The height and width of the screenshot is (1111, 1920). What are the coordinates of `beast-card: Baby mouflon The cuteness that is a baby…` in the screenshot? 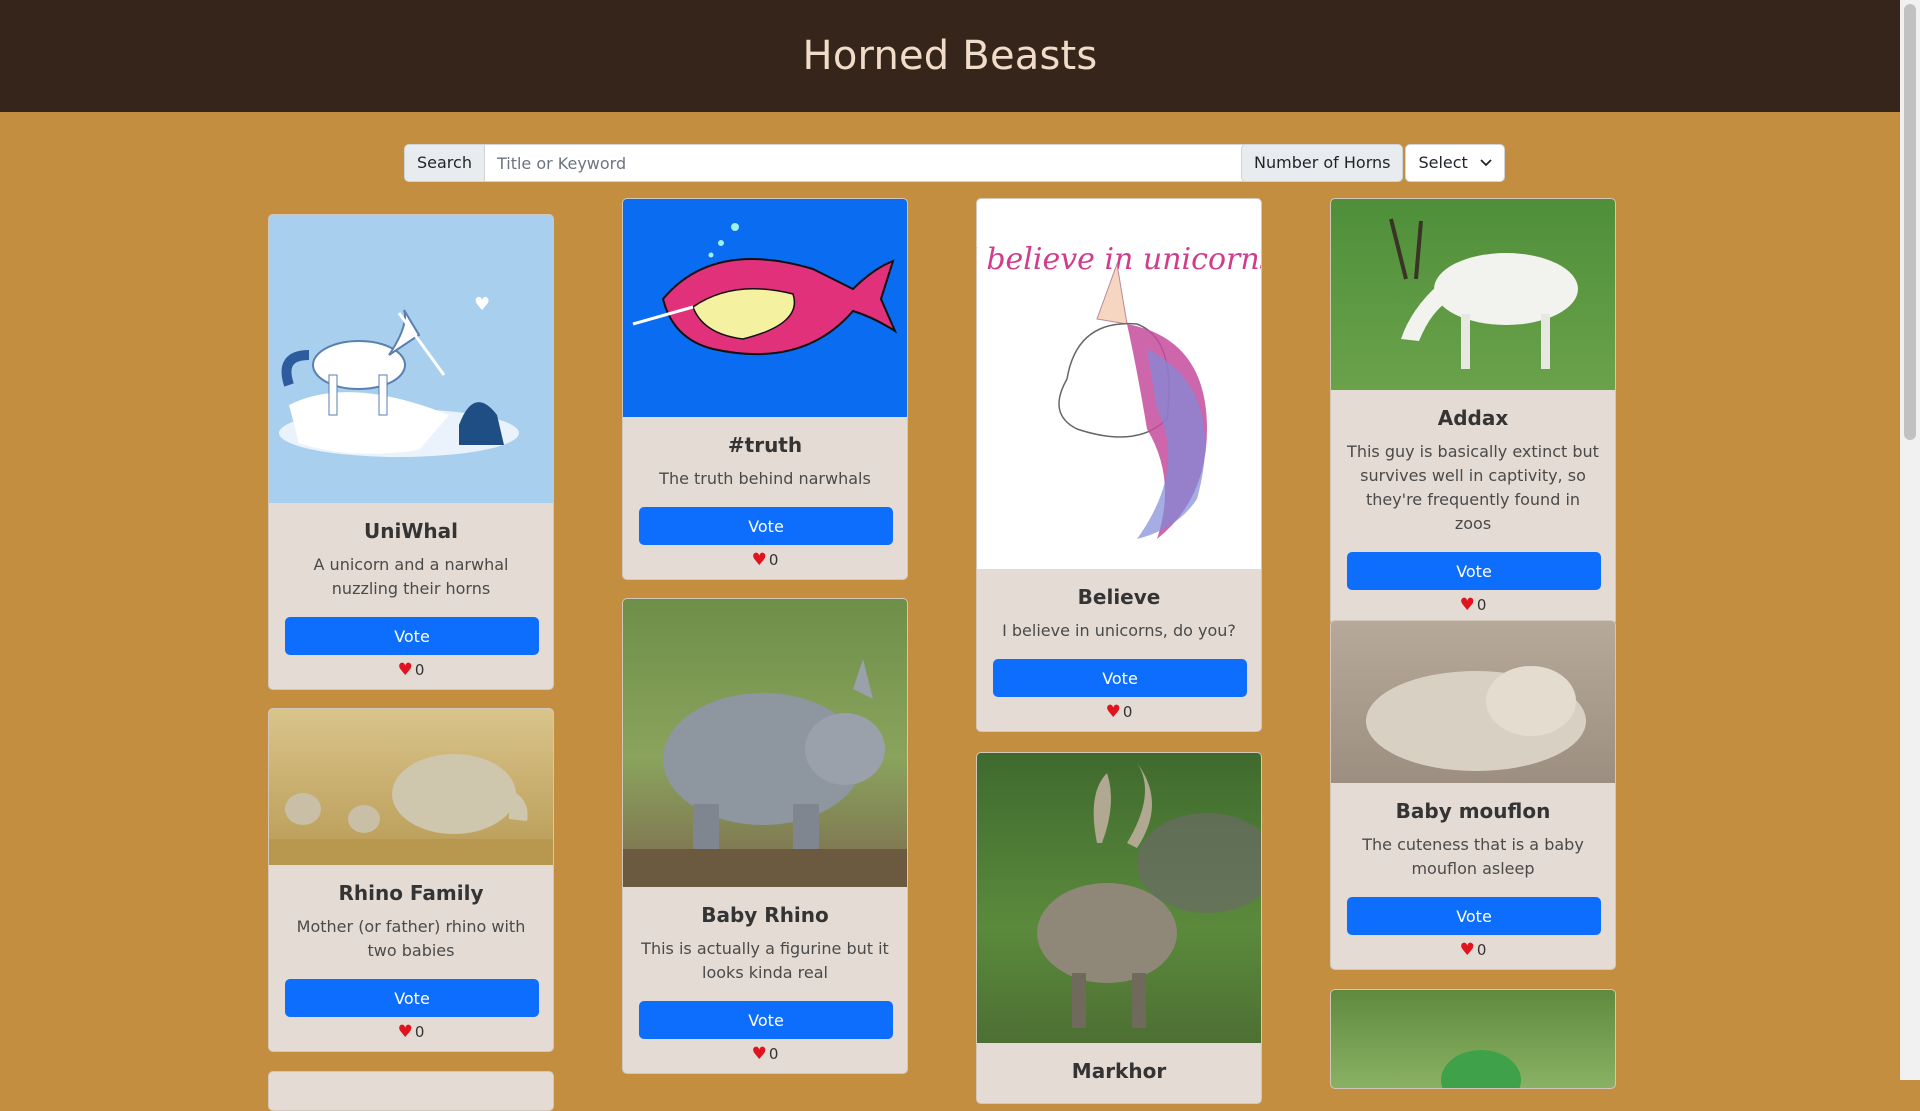 It's located at (1473, 795).